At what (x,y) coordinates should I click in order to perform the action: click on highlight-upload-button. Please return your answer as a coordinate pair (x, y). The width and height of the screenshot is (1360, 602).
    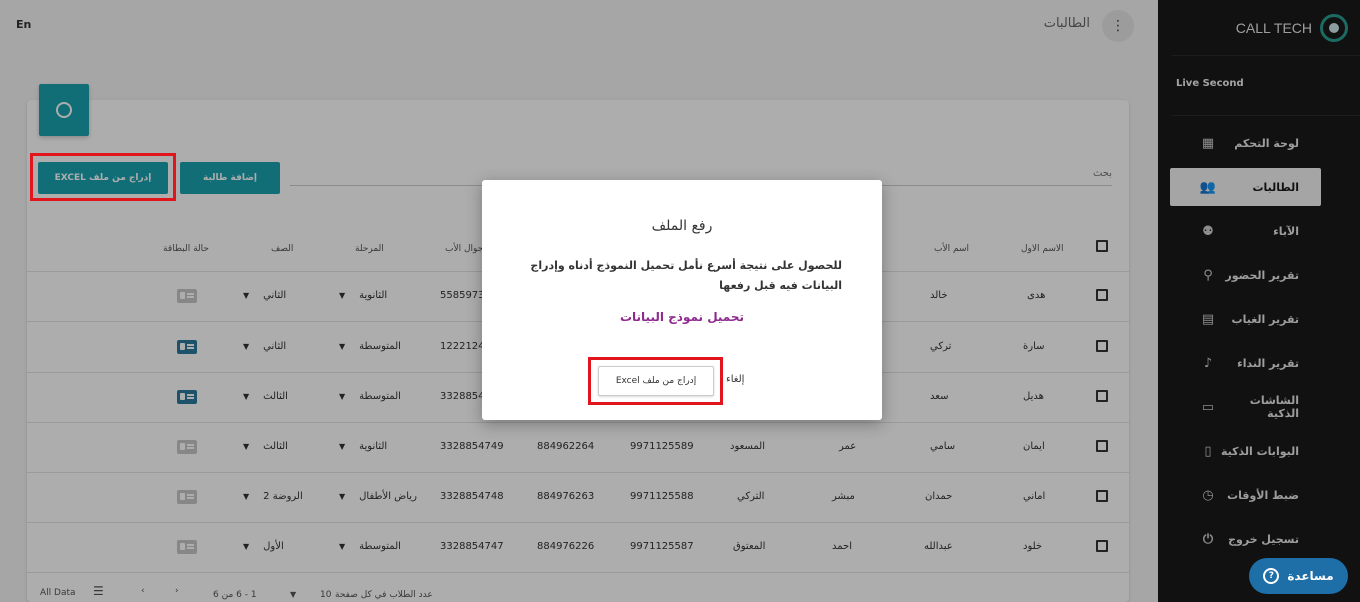
    Looking at the image, I should click on (655, 381).